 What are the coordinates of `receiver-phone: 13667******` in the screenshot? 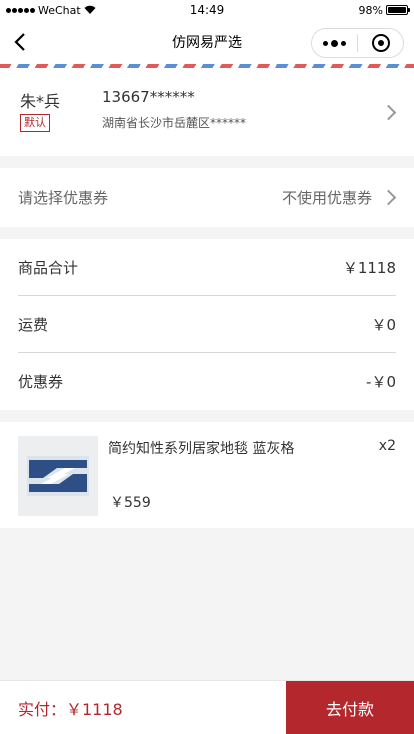 It's located at (148, 97).